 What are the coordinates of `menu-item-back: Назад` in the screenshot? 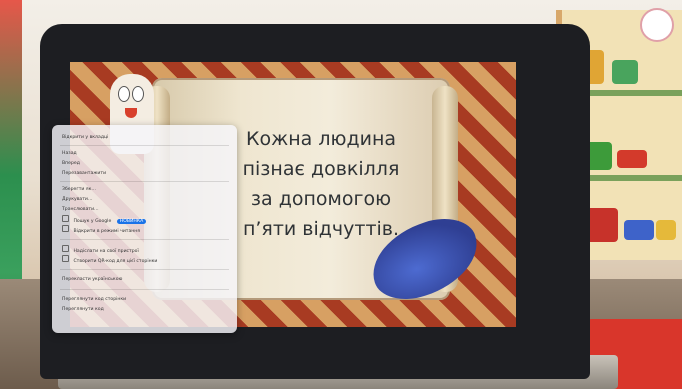 It's located at (145, 153).